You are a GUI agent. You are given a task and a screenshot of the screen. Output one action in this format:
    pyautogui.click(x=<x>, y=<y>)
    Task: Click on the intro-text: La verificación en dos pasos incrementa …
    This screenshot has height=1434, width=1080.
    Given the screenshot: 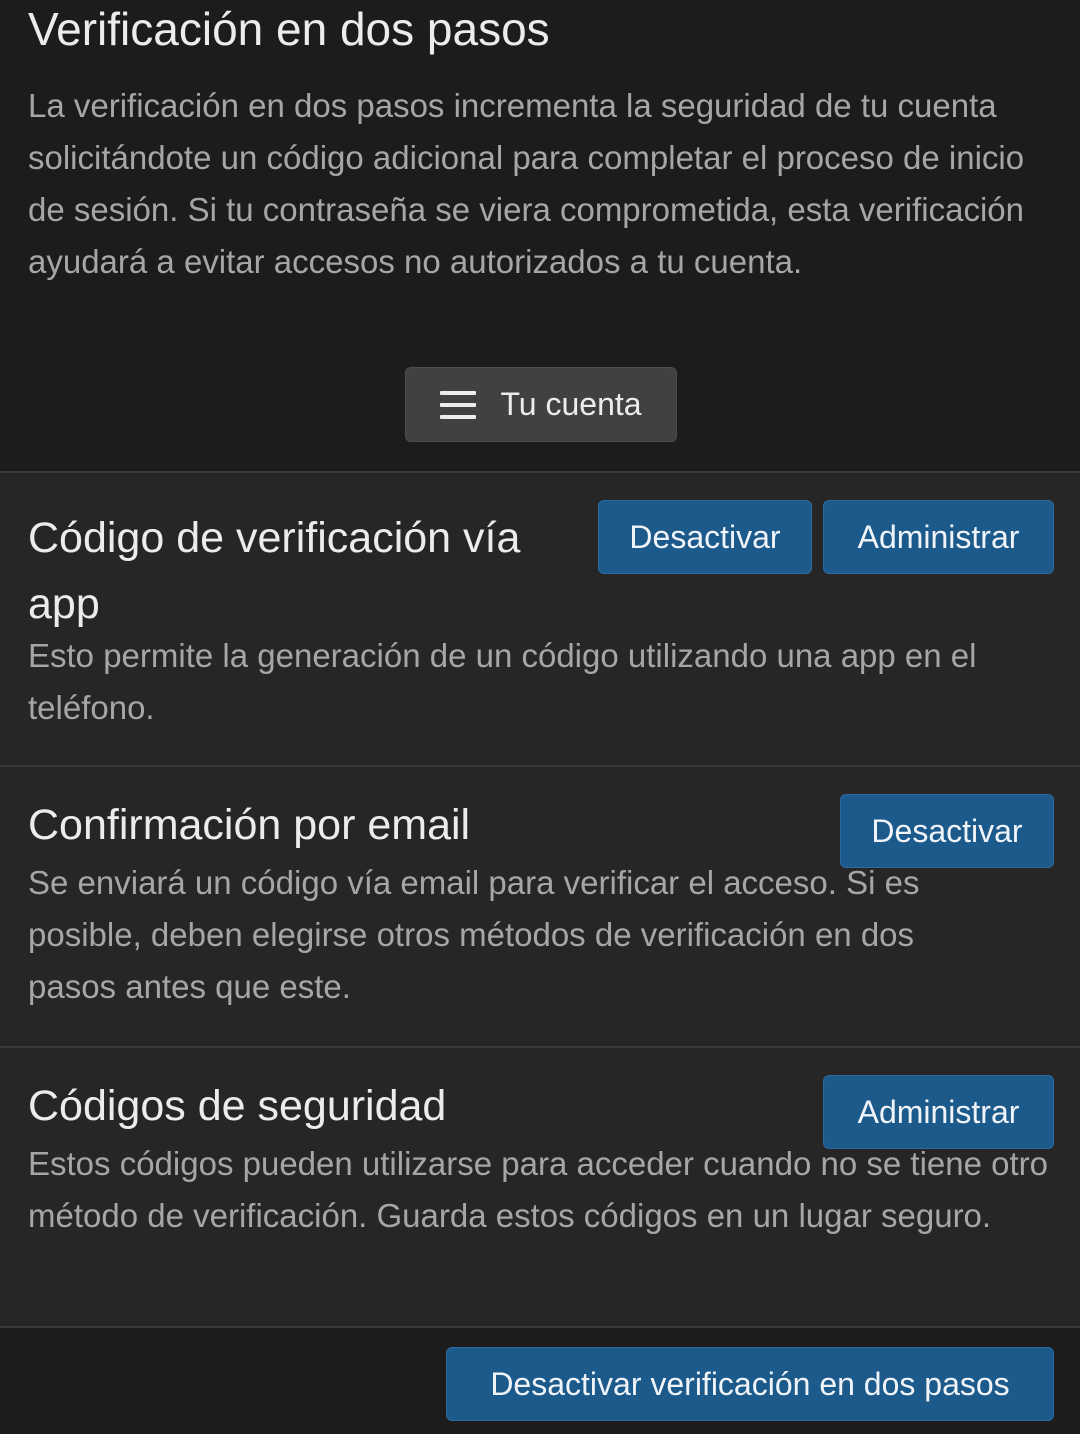 What is the action you would take?
    pyautogui.click(x=526, y=183)
    